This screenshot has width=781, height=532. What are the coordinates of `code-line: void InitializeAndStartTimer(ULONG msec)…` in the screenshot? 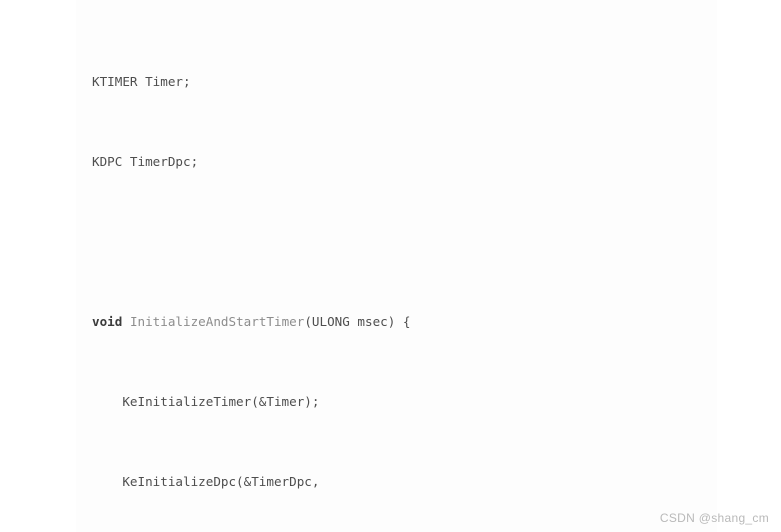 It's located at (422, 322).